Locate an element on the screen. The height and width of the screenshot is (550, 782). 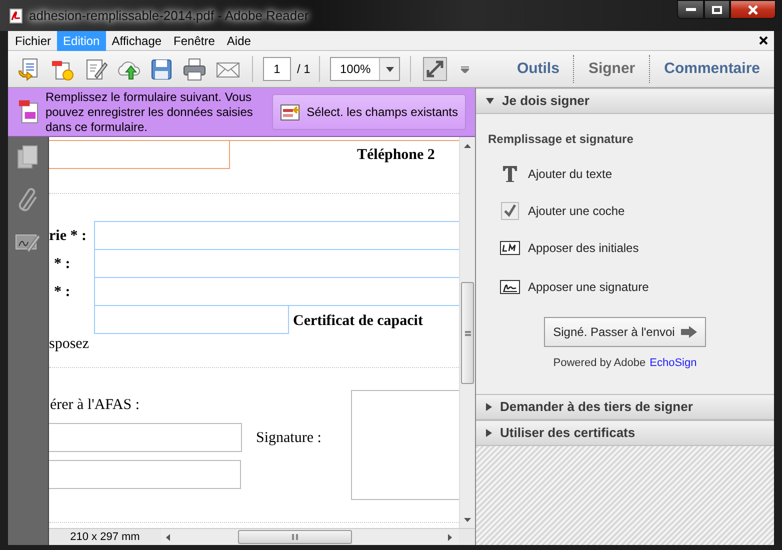
form-label: sposez is located at coordinates (69, 344).